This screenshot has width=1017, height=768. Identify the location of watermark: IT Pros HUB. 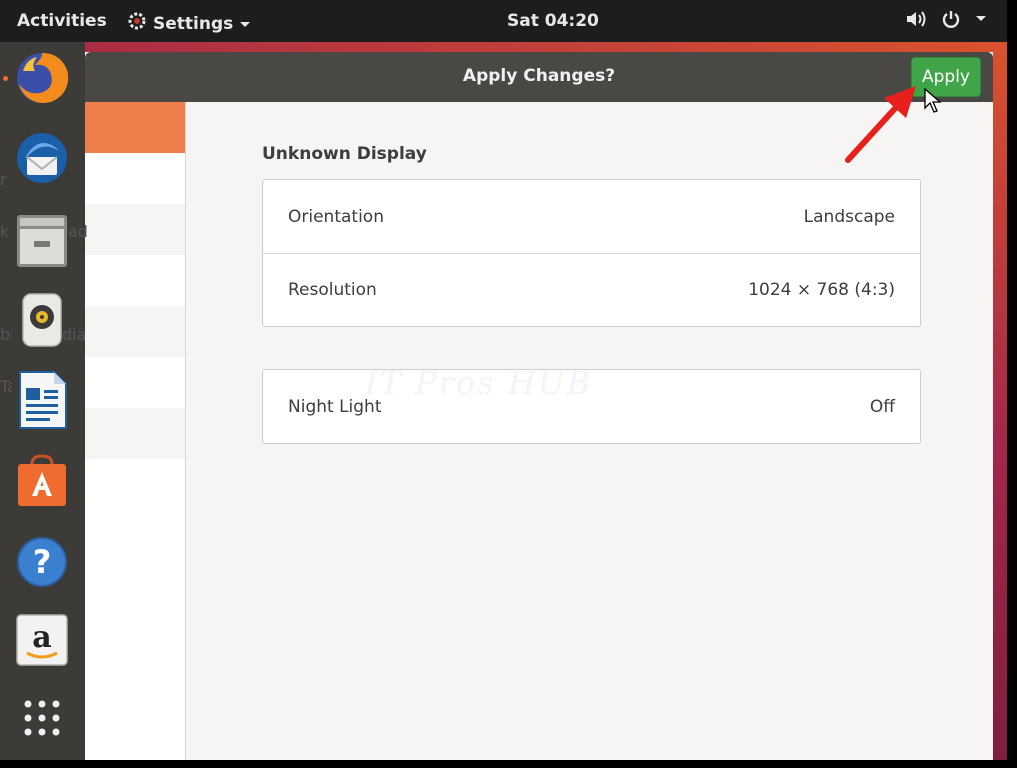
(479, 383).